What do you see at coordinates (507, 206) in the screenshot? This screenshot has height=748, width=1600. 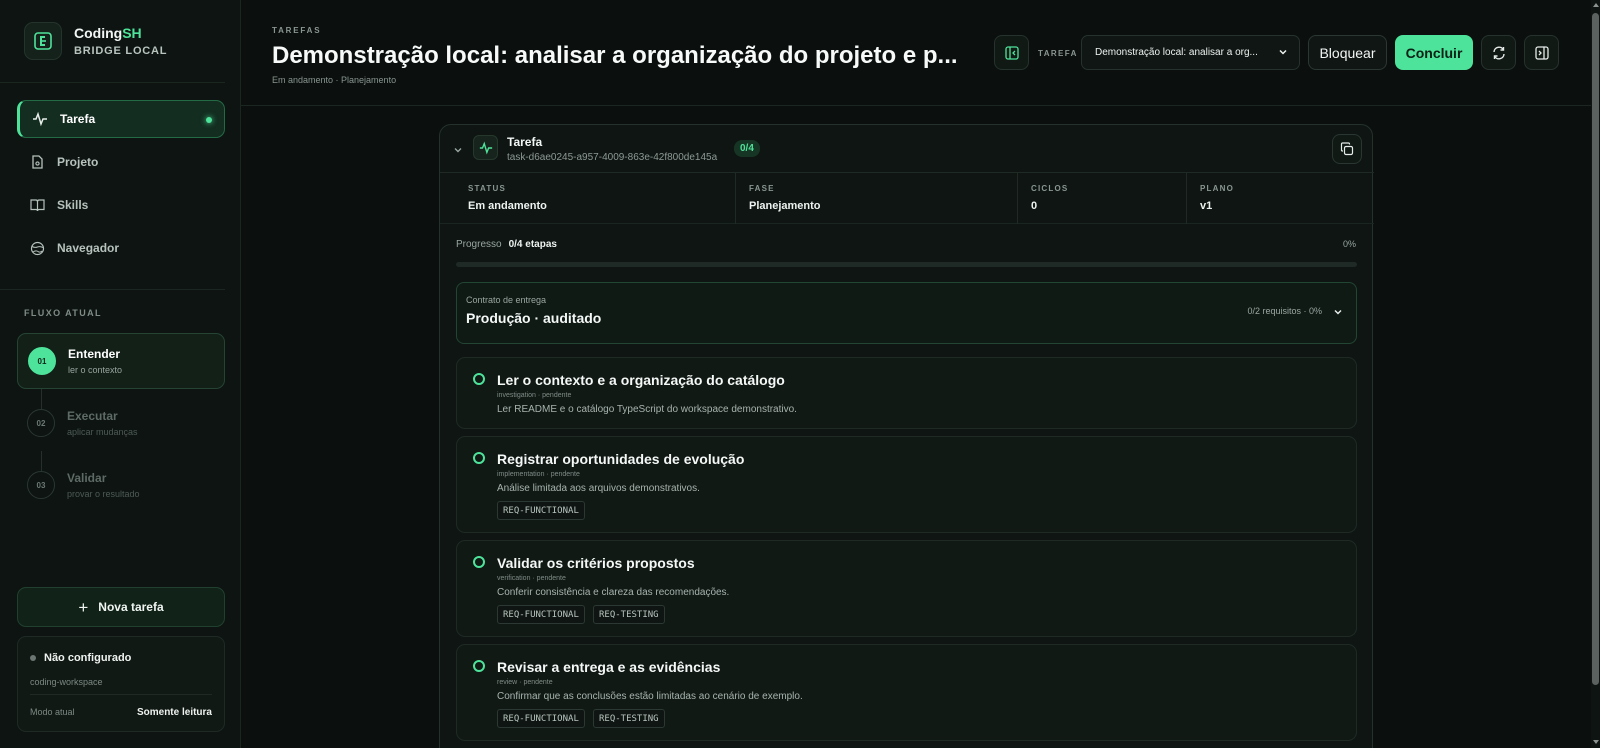 I see `stat-value: Em andamento` at bounding box center [507, 206].